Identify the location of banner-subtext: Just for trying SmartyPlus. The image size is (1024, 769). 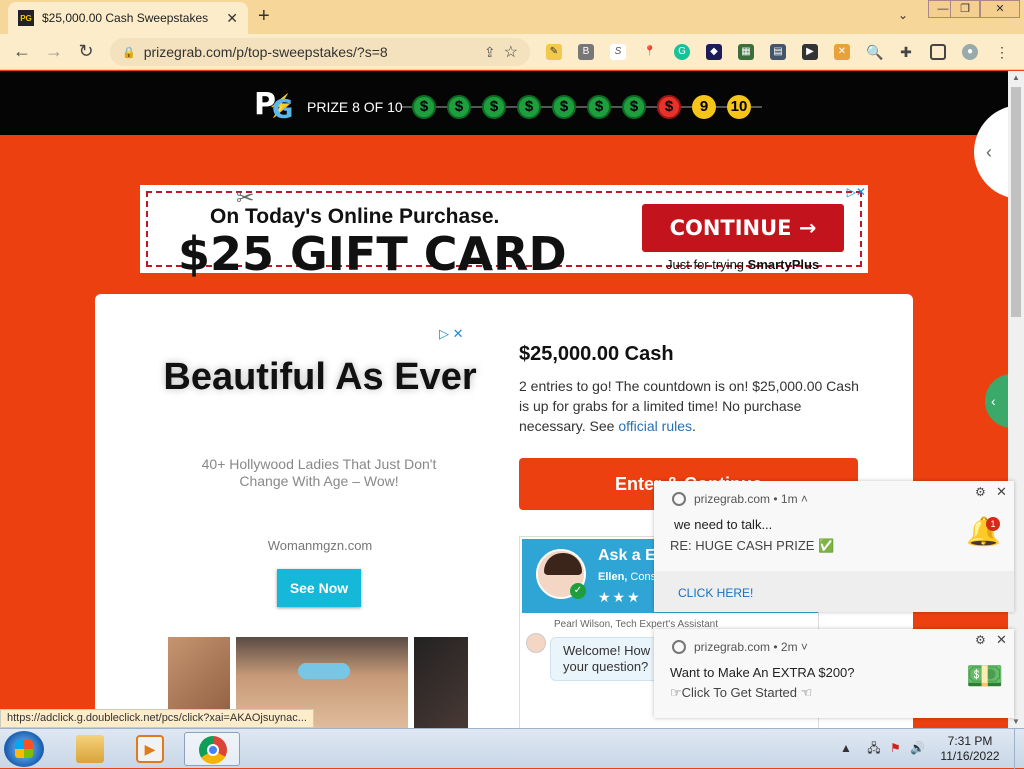
(743, 264).